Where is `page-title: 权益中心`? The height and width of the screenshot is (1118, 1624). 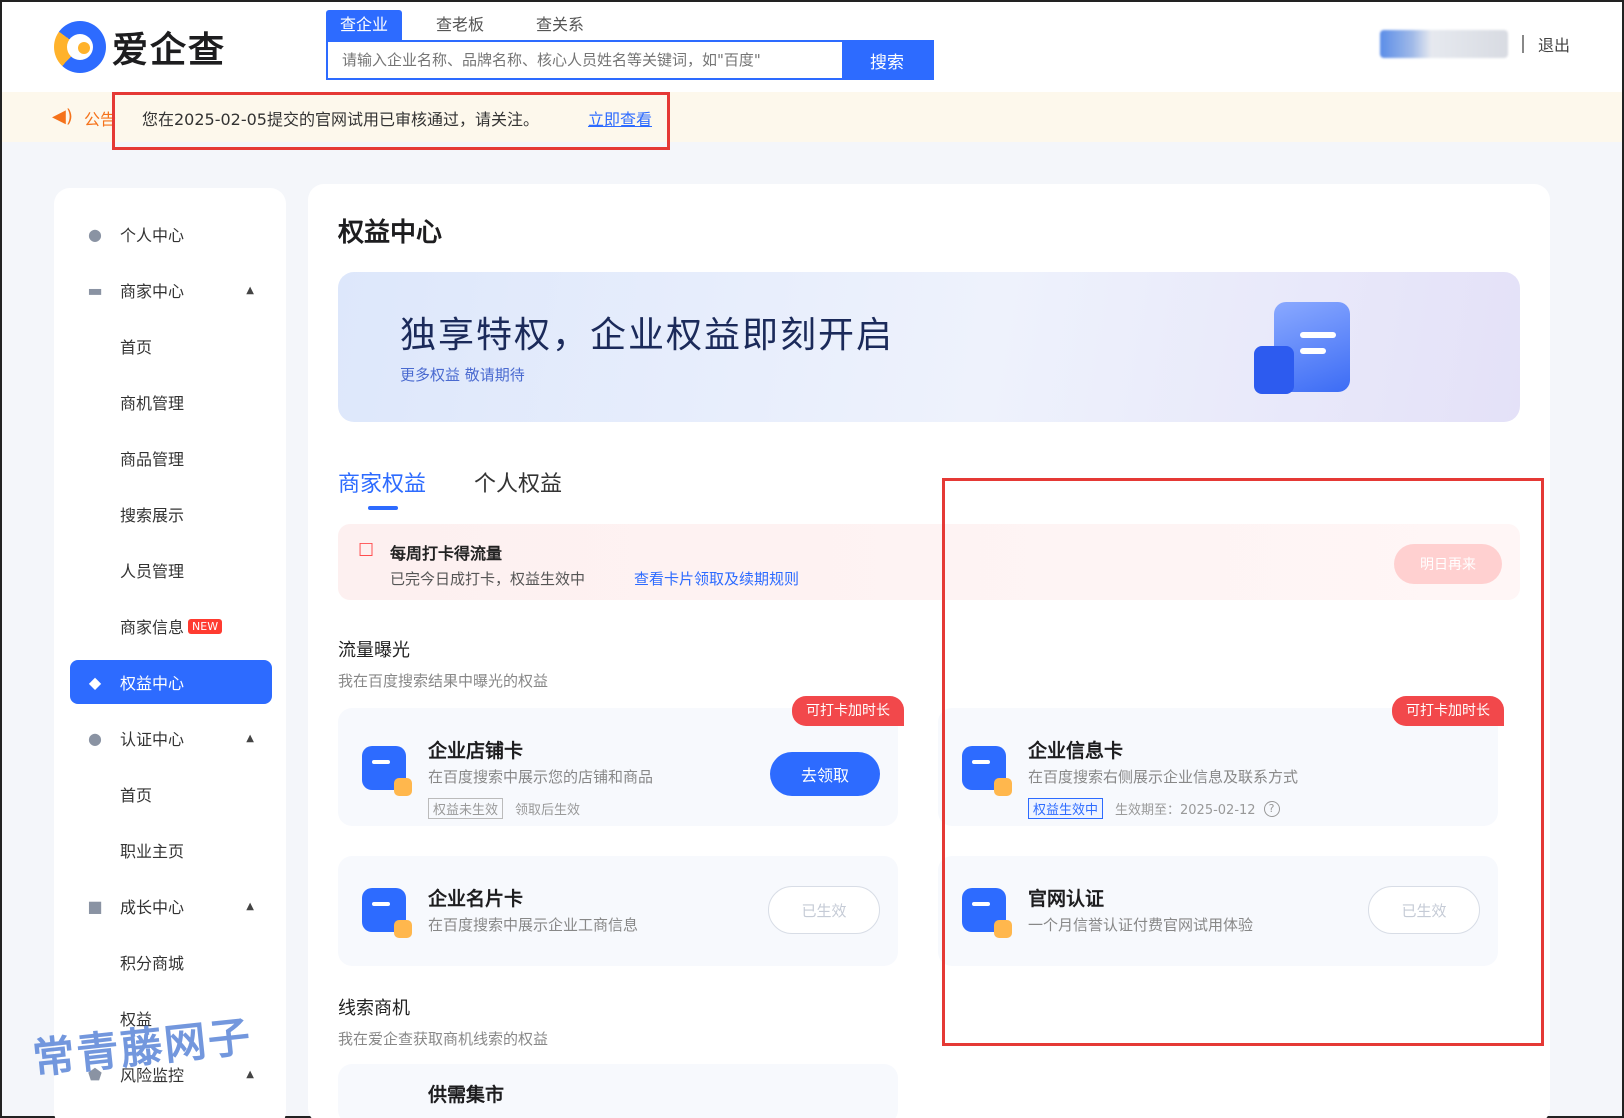 page-title: 权益中心 is located at coordinates (390, 233).